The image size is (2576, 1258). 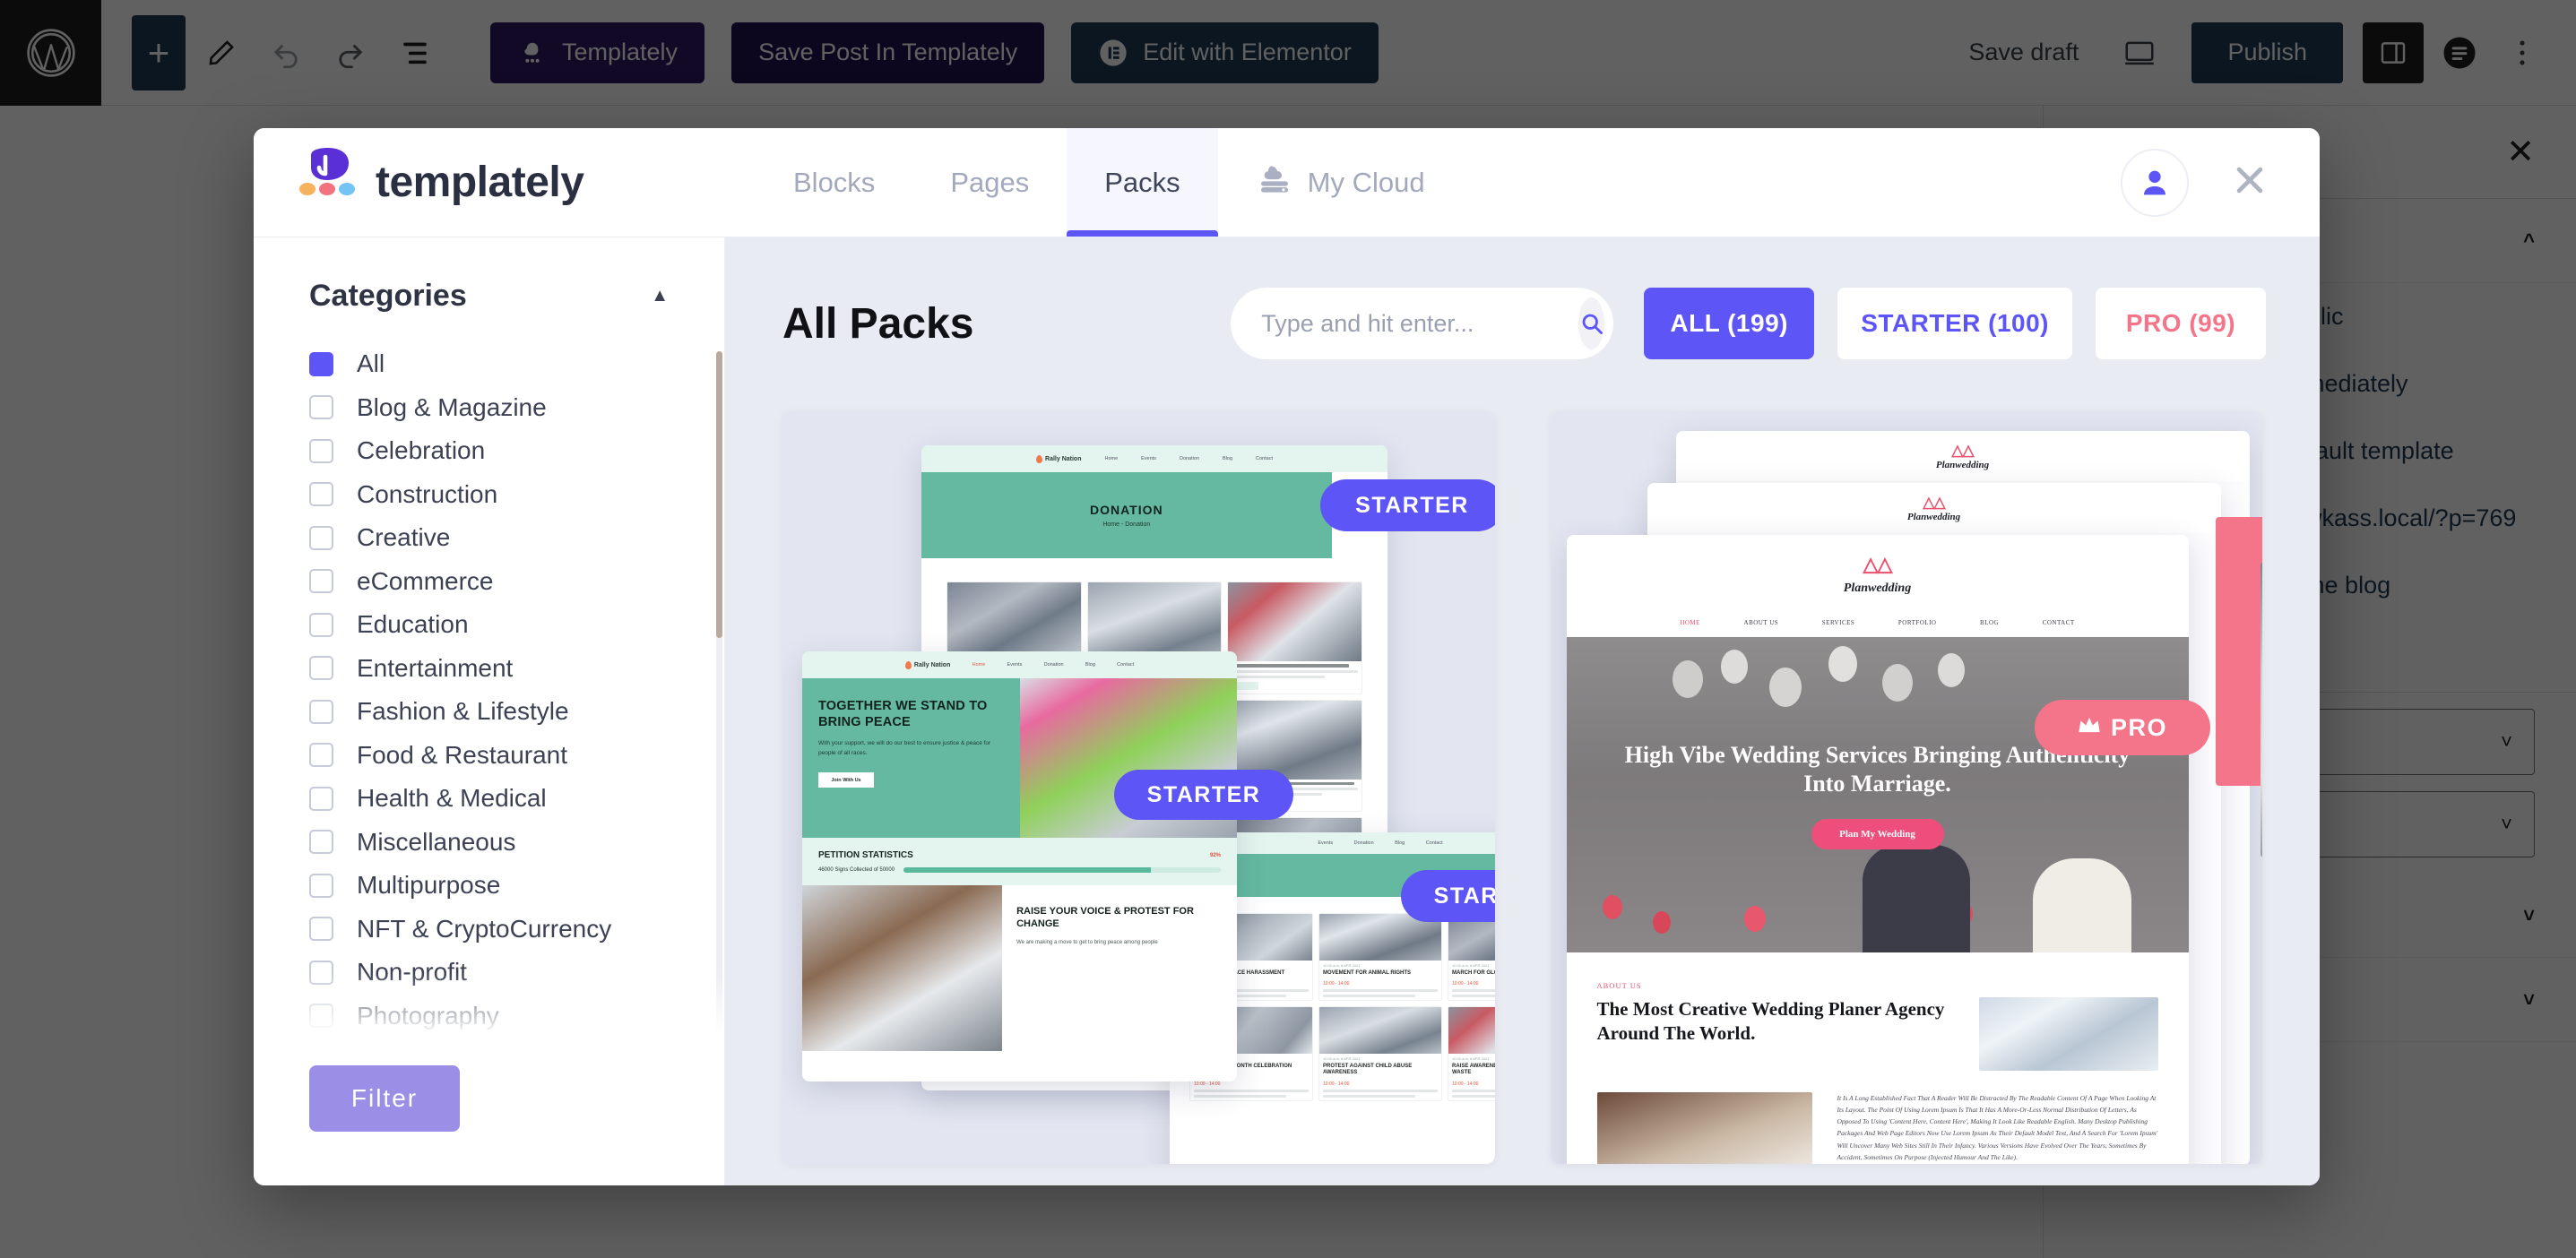 What do you see at coordinates (660, 296) in the screenshot?
I see `caret-up-icon: ▲` at bounding box center [660, 296].